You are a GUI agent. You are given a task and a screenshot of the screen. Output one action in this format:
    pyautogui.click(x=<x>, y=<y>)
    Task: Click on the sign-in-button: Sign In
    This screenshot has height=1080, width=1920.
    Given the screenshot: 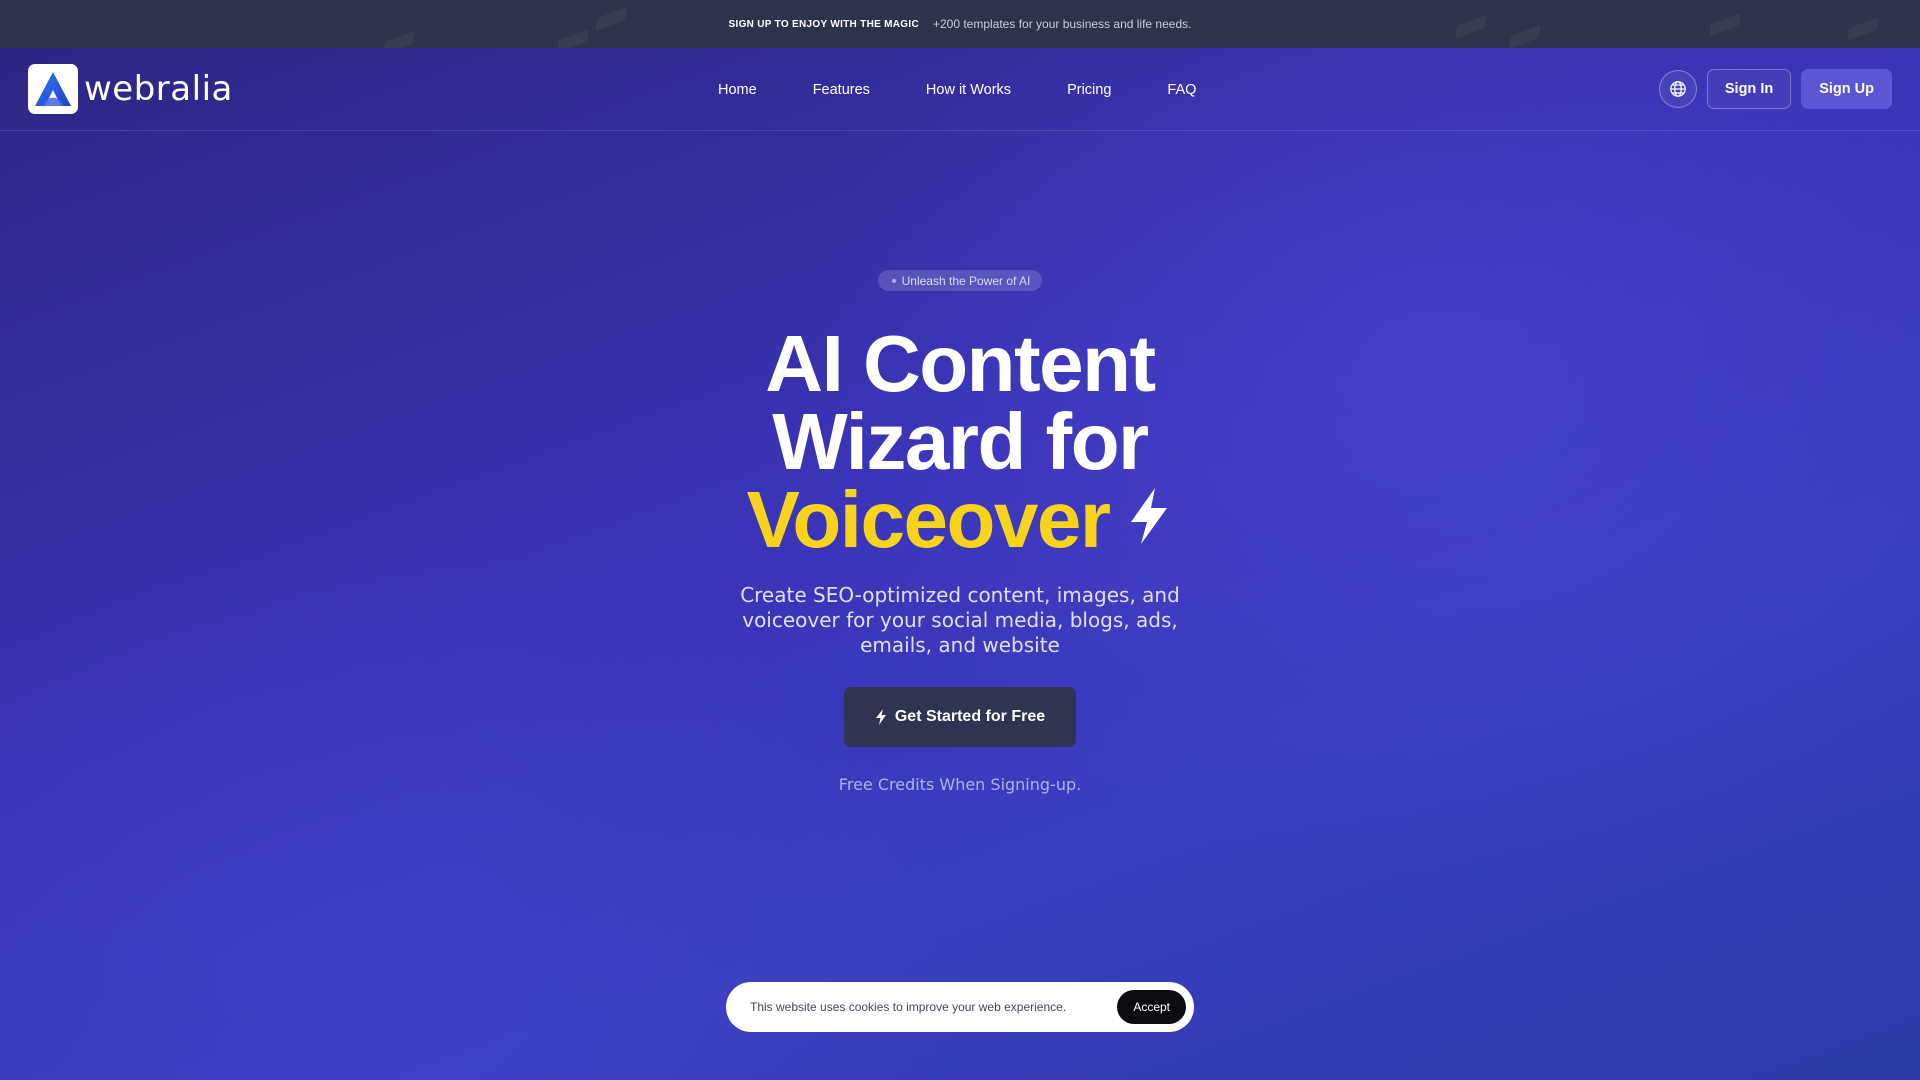 What is the action you would take?
    pyautogui.click(x=1749, y=89)
    